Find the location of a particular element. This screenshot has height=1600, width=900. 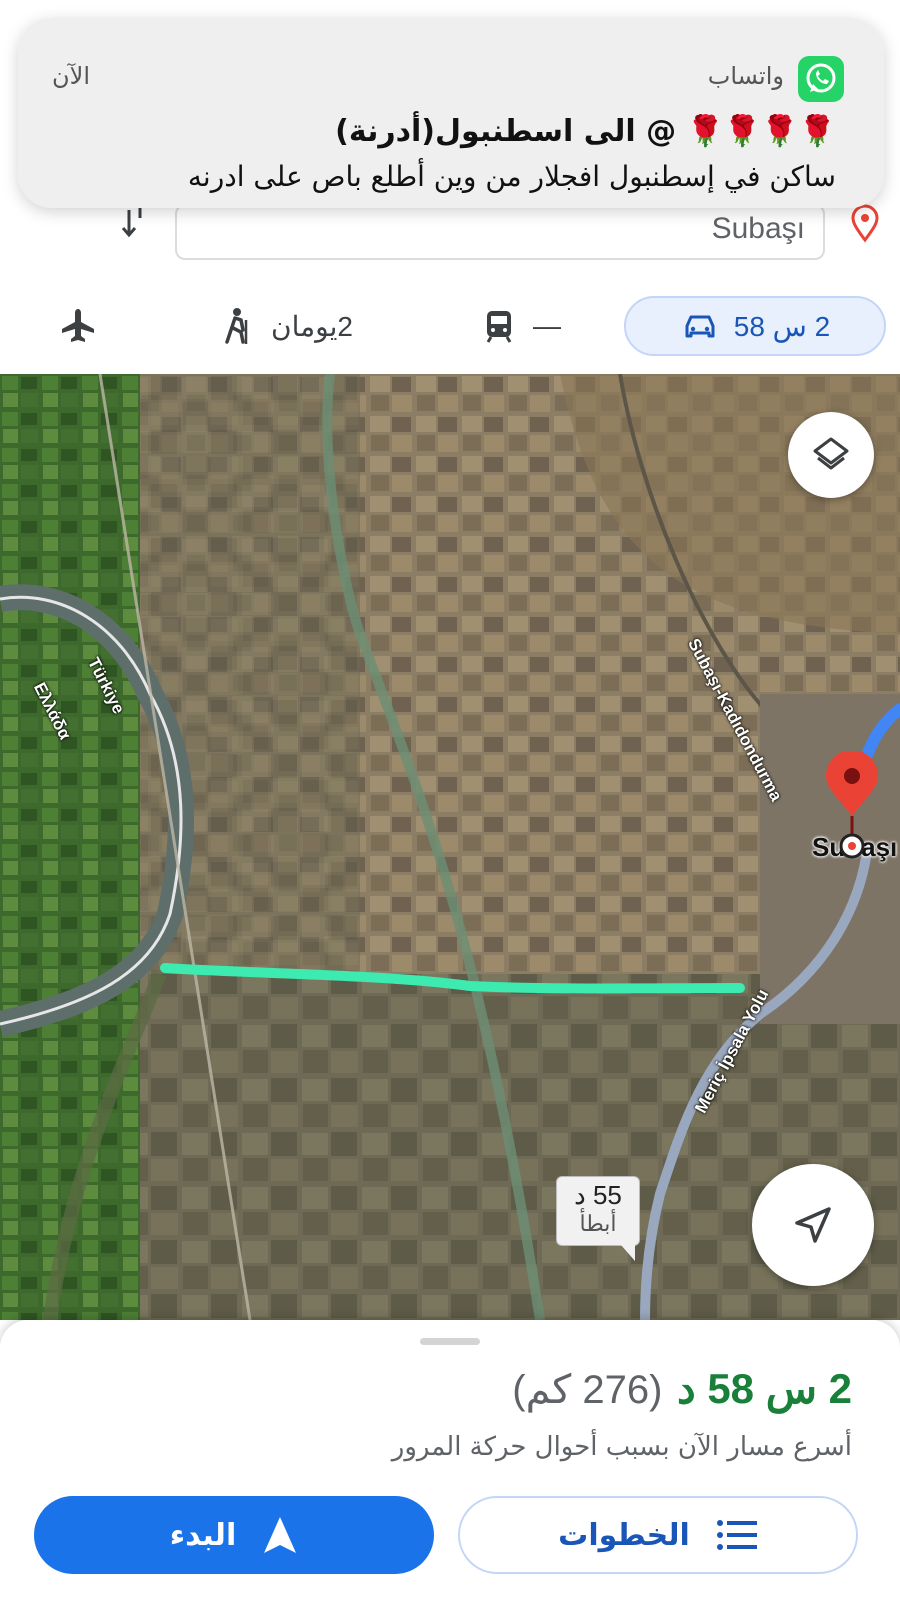

walk-duration: 2يومان is located at coordinates (312, 326).